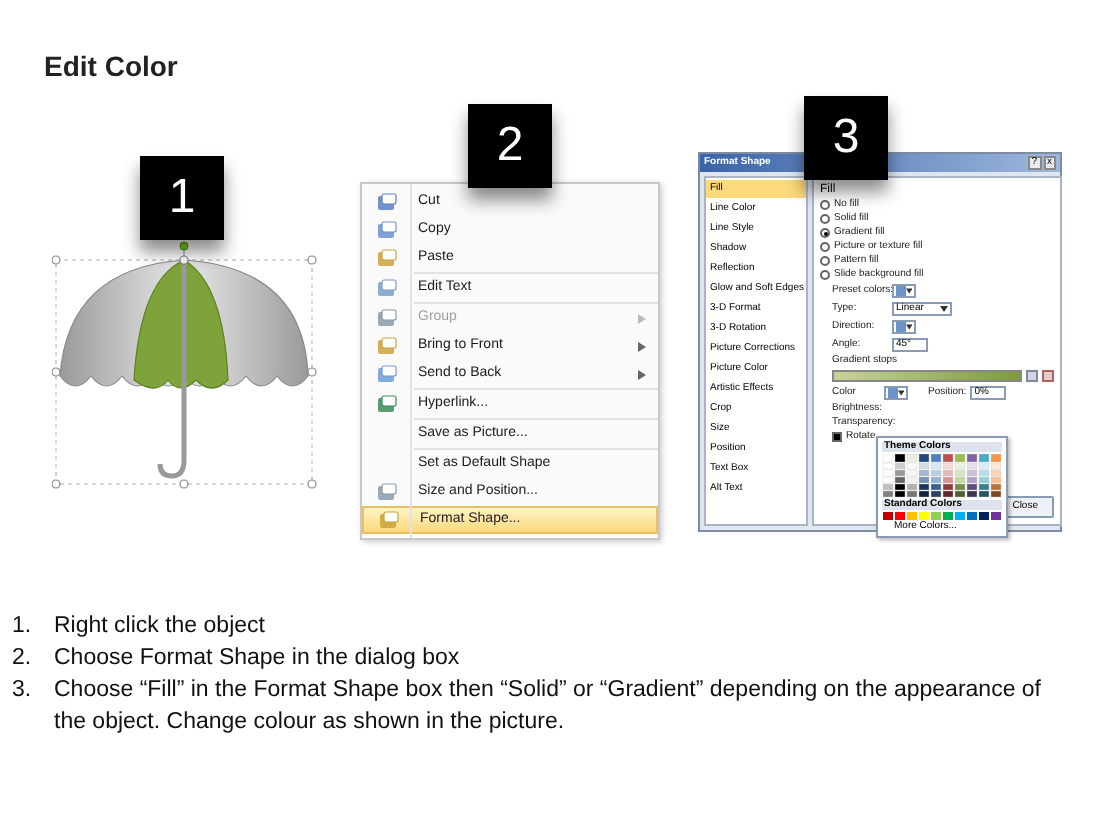  I want to click on step-badge: 1, so click(182, 198).